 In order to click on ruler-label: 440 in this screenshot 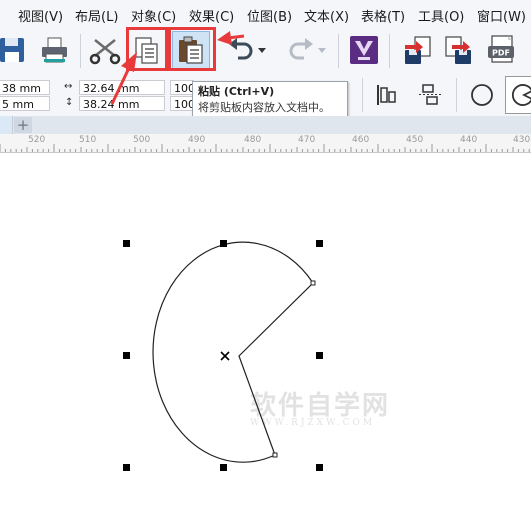, I will do `click(469, 140)`.